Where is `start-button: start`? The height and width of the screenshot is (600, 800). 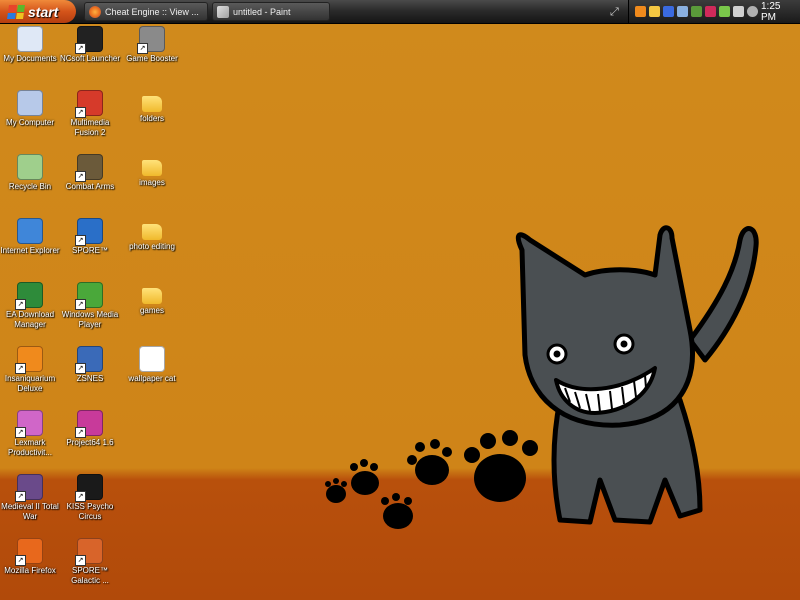
start-button: start is located at coordinates (38, 11).